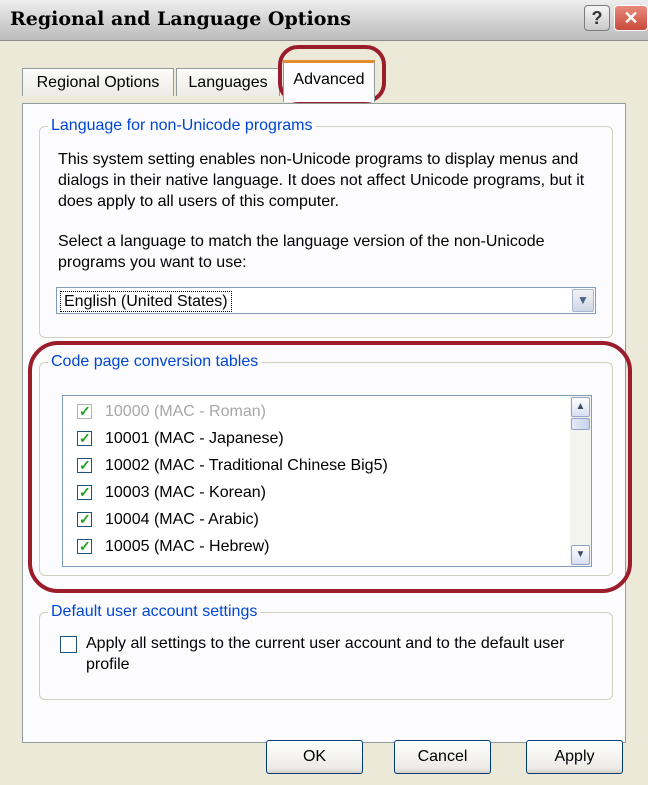 Image resolution: width=648 pixels, height=785 pixels. What do you see at coordinates (68, 644) in the screenshot?
I see `apply-default-checkbox` at bounding box center [68, 644].